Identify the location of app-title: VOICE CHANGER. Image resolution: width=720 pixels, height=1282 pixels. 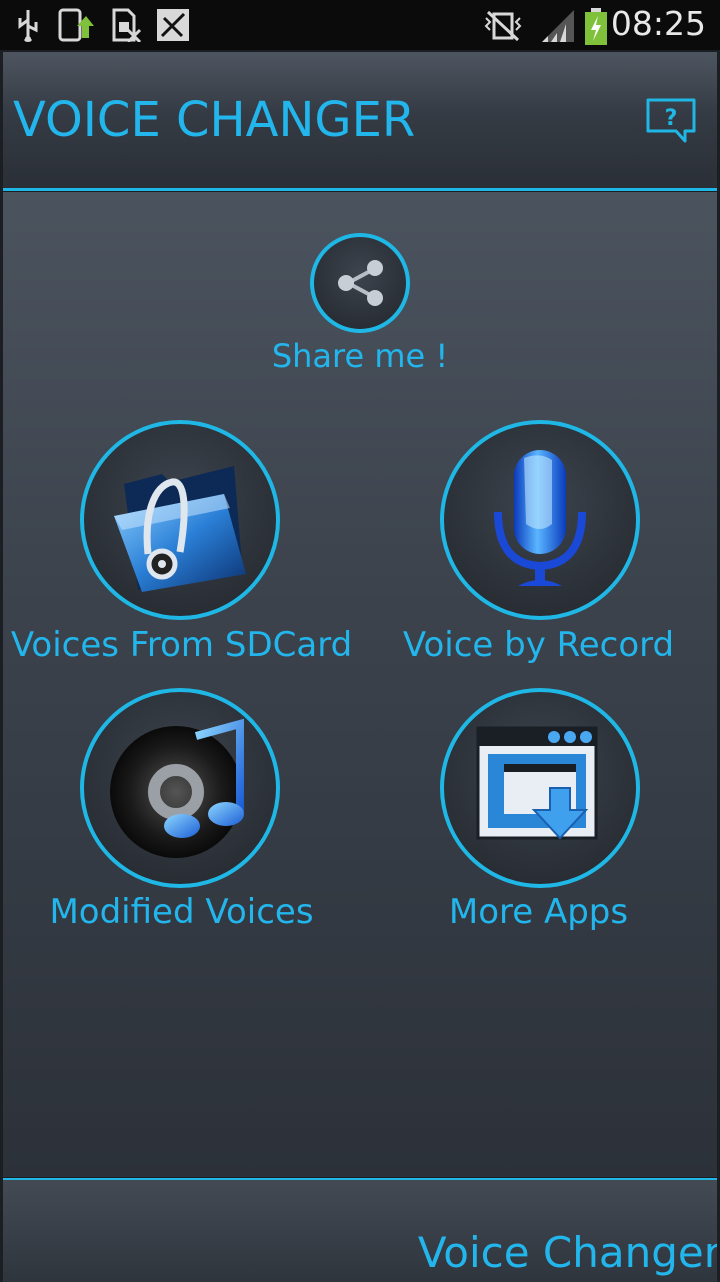
(214, 120).